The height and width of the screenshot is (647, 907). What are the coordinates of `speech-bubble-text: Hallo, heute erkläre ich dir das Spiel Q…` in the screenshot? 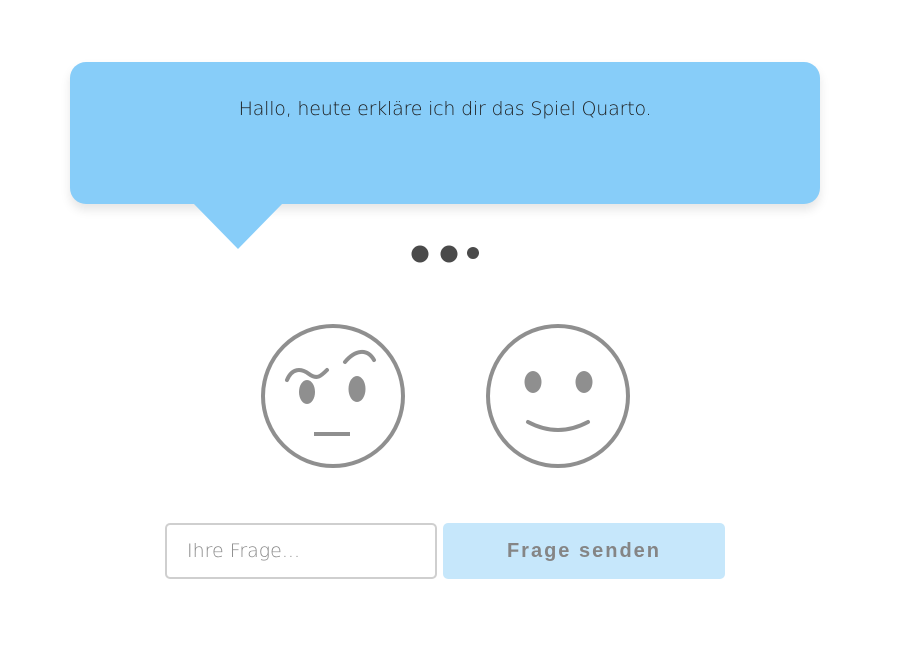 It's located at (445, 109).